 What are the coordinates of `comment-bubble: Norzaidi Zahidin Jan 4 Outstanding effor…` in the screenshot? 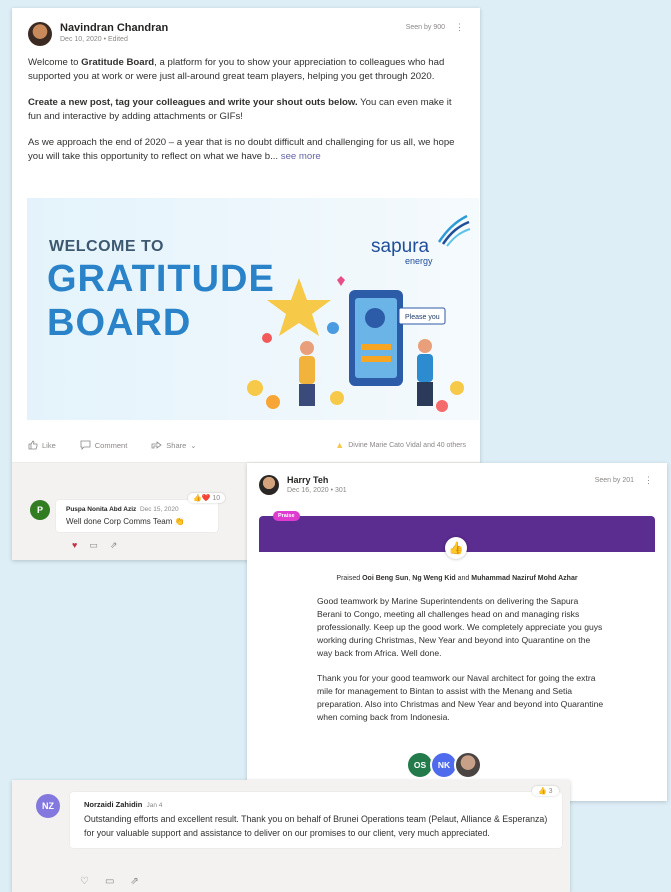 It's located at (316, 820).